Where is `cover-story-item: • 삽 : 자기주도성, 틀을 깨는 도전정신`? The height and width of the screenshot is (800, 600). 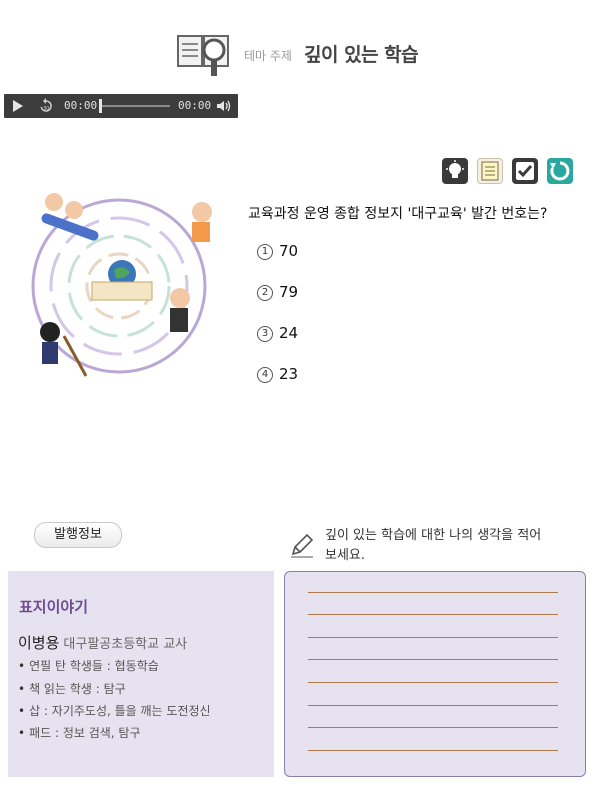
cover-story-item: • 삽 : 자기주도성, 틀을 깨는 도전정신 is located at coordinates (114, 711).